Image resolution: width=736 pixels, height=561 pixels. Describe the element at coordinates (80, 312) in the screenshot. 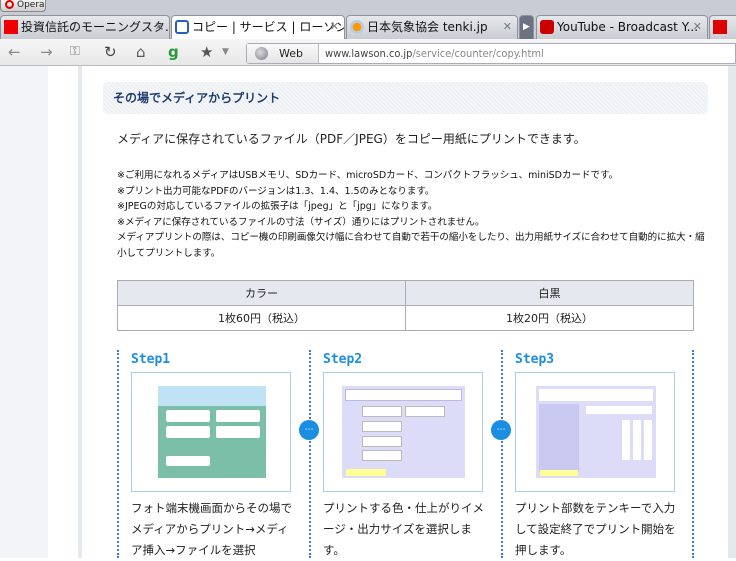

I see `content-left-border` at that location.